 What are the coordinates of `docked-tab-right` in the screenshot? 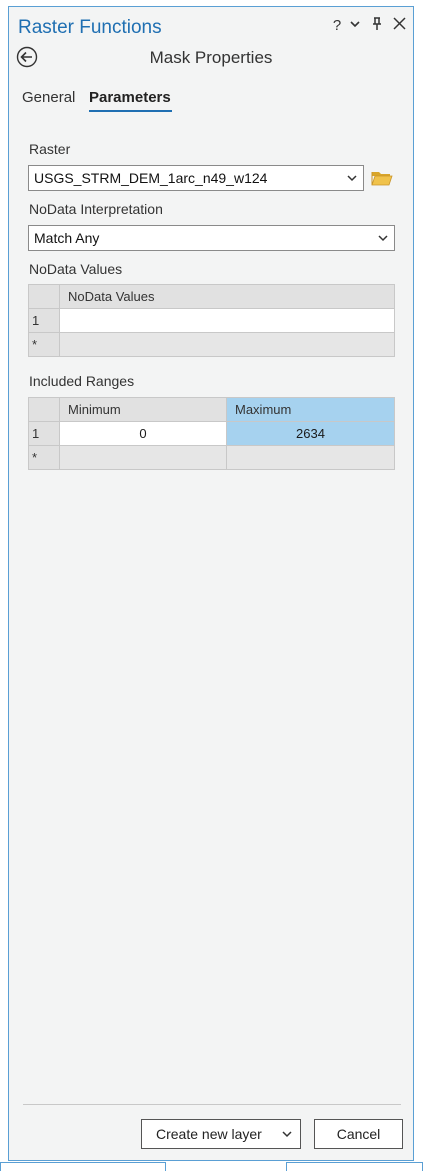 It's located at (354, 1166).